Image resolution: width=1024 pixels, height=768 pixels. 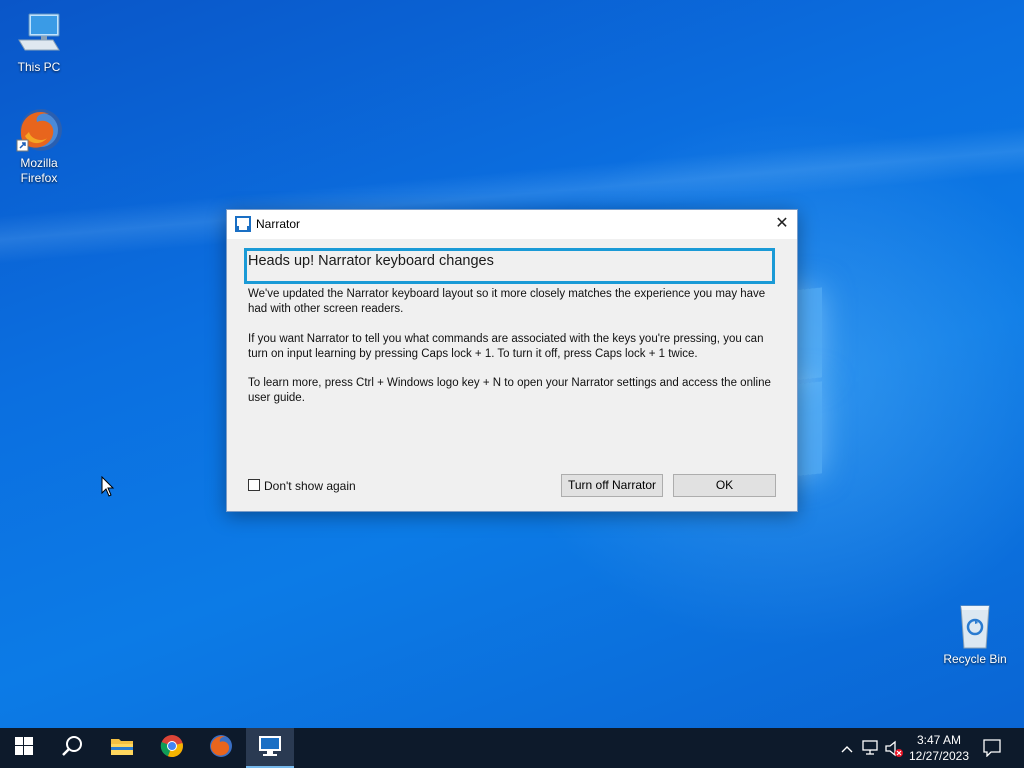 I want to click on taskbar-clock: 3:47 AM 12/27/2023, so click(x=939, y=748).